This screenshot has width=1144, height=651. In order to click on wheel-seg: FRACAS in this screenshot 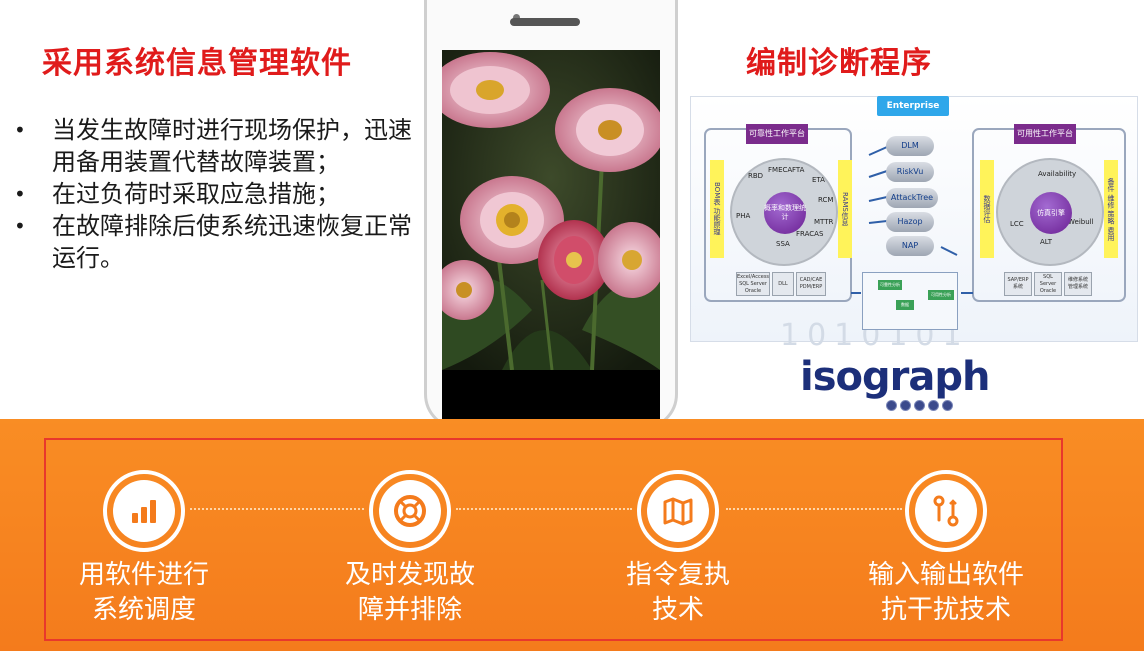, I will do `click(810, 234)`.